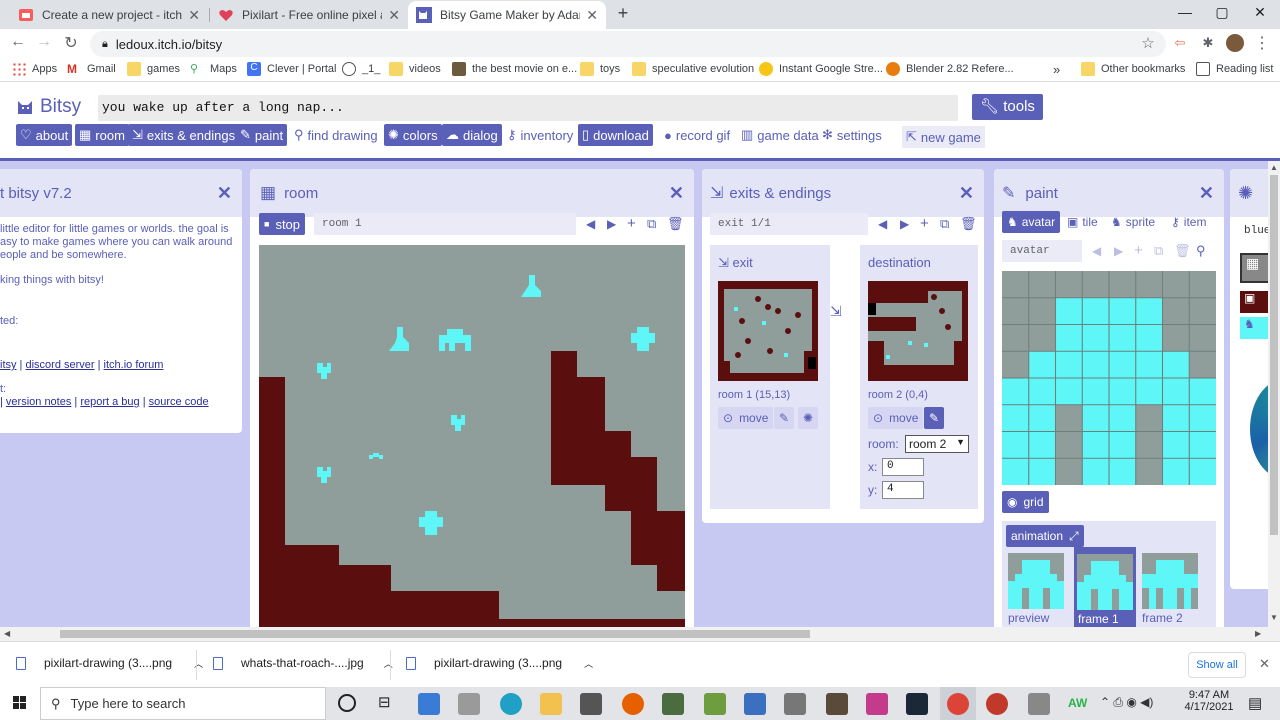 The image size is (1280, 720). Describe the element at coordinates (507, 15) in the screenshot. I see `tab-bitsy: Bitsy Game Maker by Adam Le Doux ✕` at that location.